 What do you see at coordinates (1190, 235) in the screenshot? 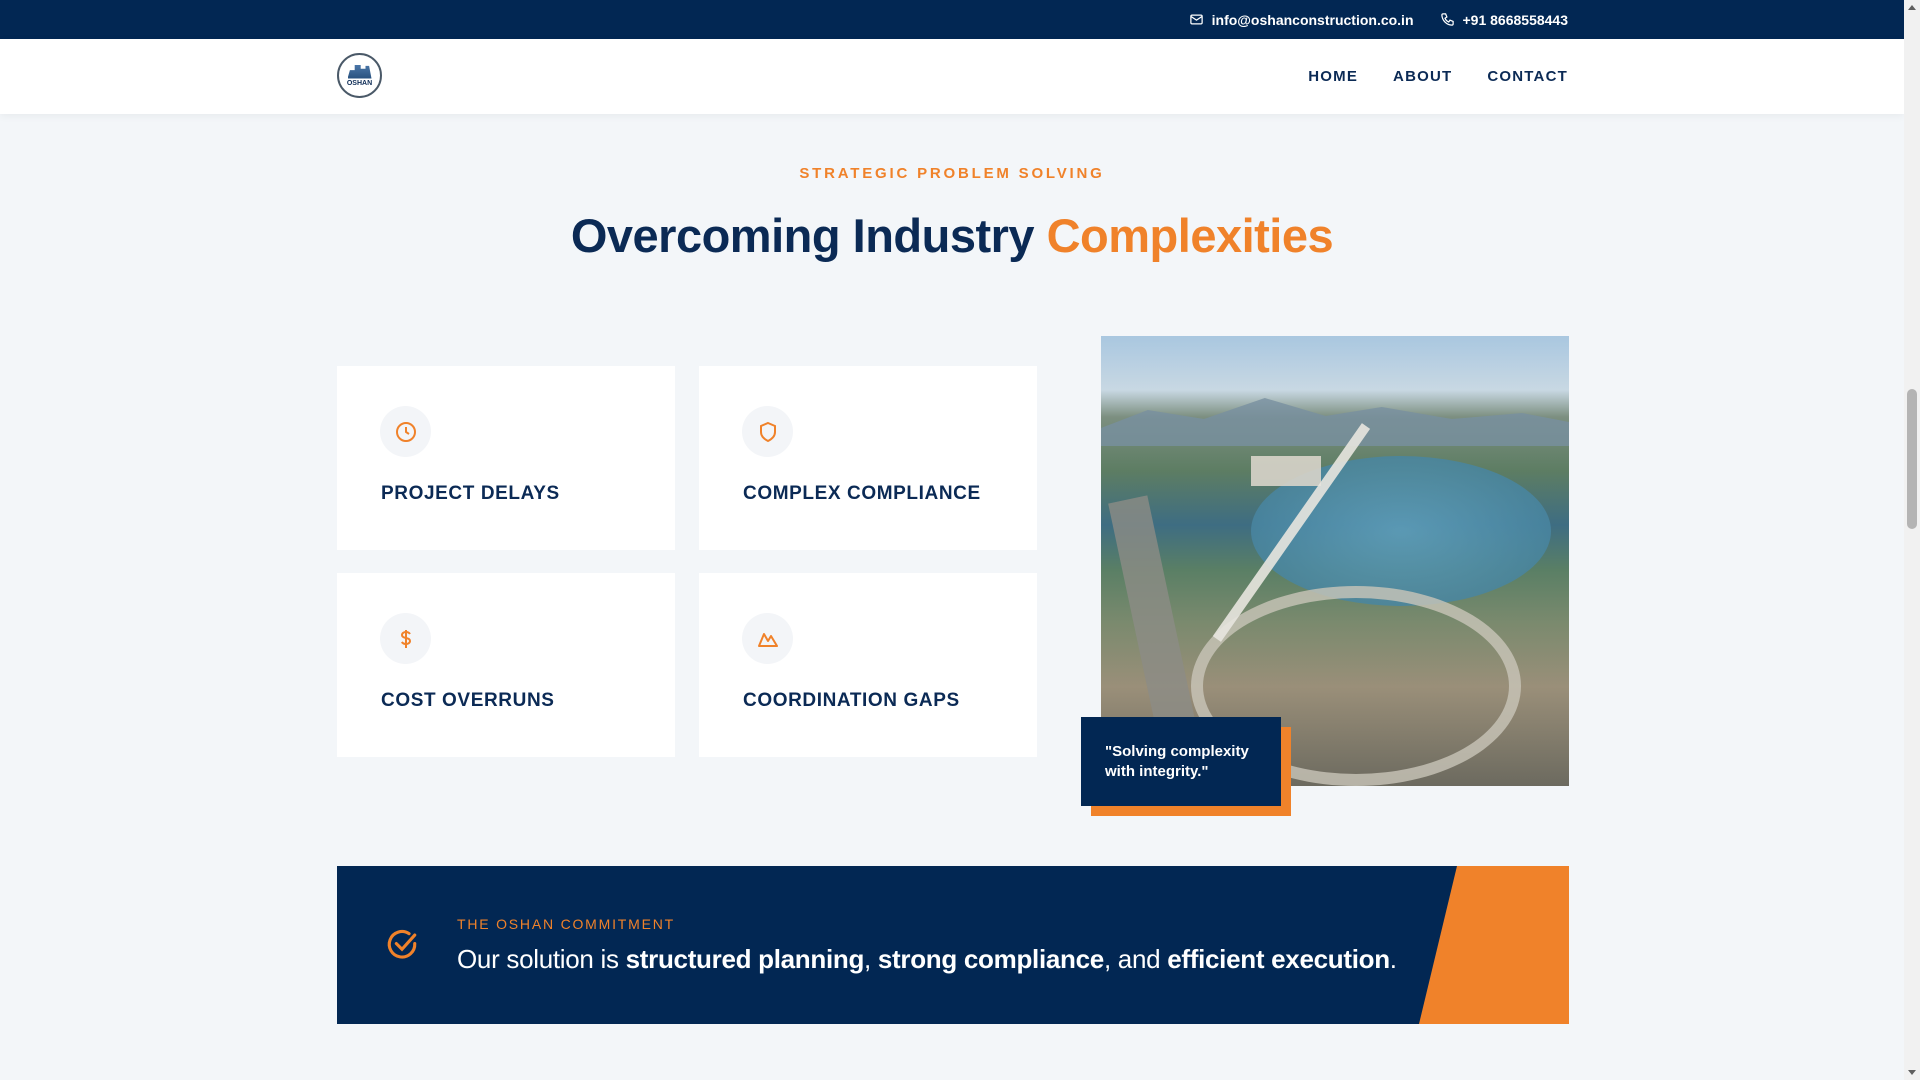
I see `title-accent: Complexities` at bounding box center [1190, 235].